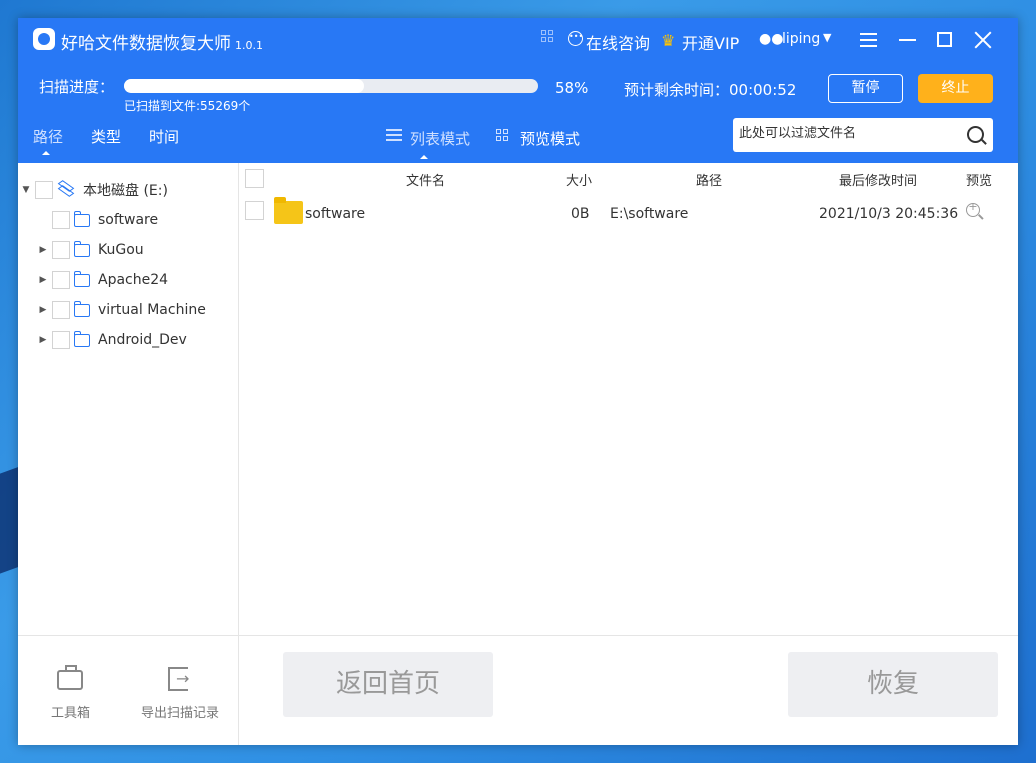  What do you see at coordinates (152, 310) in the screenshot?
I see `tree-item-label: virtual Machine` at bounding box center [152, 310].